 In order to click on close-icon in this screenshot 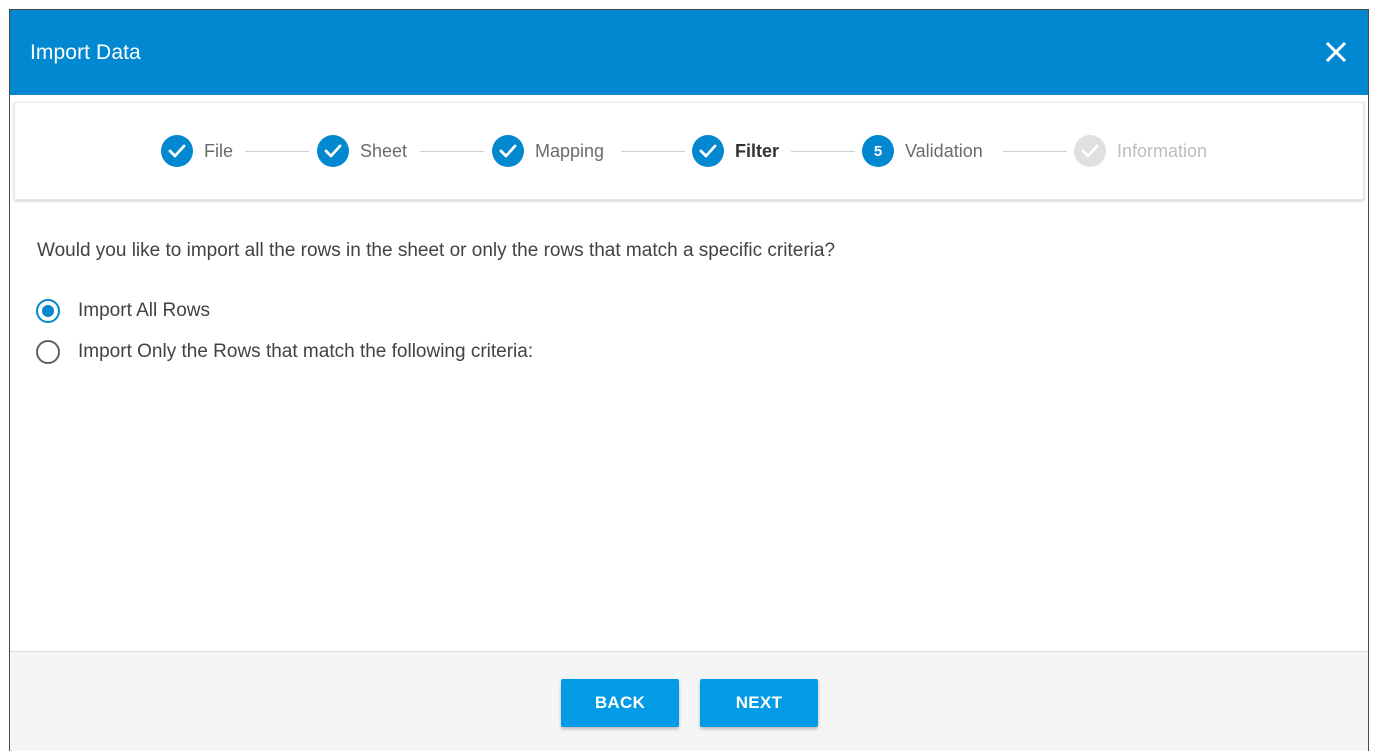, I will do `click(1336, 52)`.